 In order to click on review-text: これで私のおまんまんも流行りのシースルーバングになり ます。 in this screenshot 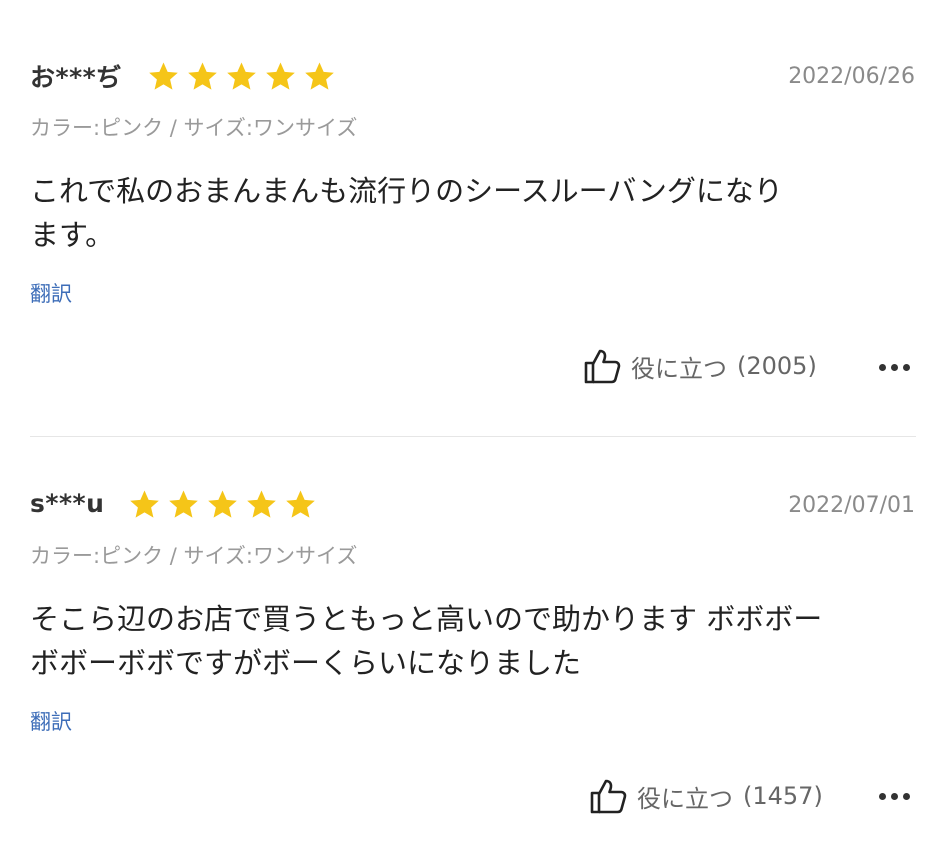, I will do `click(470, 213)`.